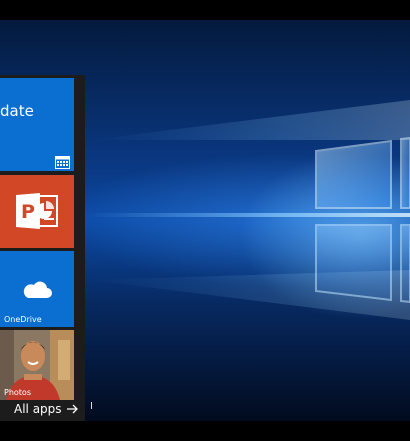  What do you see at coordinates (37, 365) in the screenshot?
I see `photos-tile: Photos` at bounding box center [37, 365].